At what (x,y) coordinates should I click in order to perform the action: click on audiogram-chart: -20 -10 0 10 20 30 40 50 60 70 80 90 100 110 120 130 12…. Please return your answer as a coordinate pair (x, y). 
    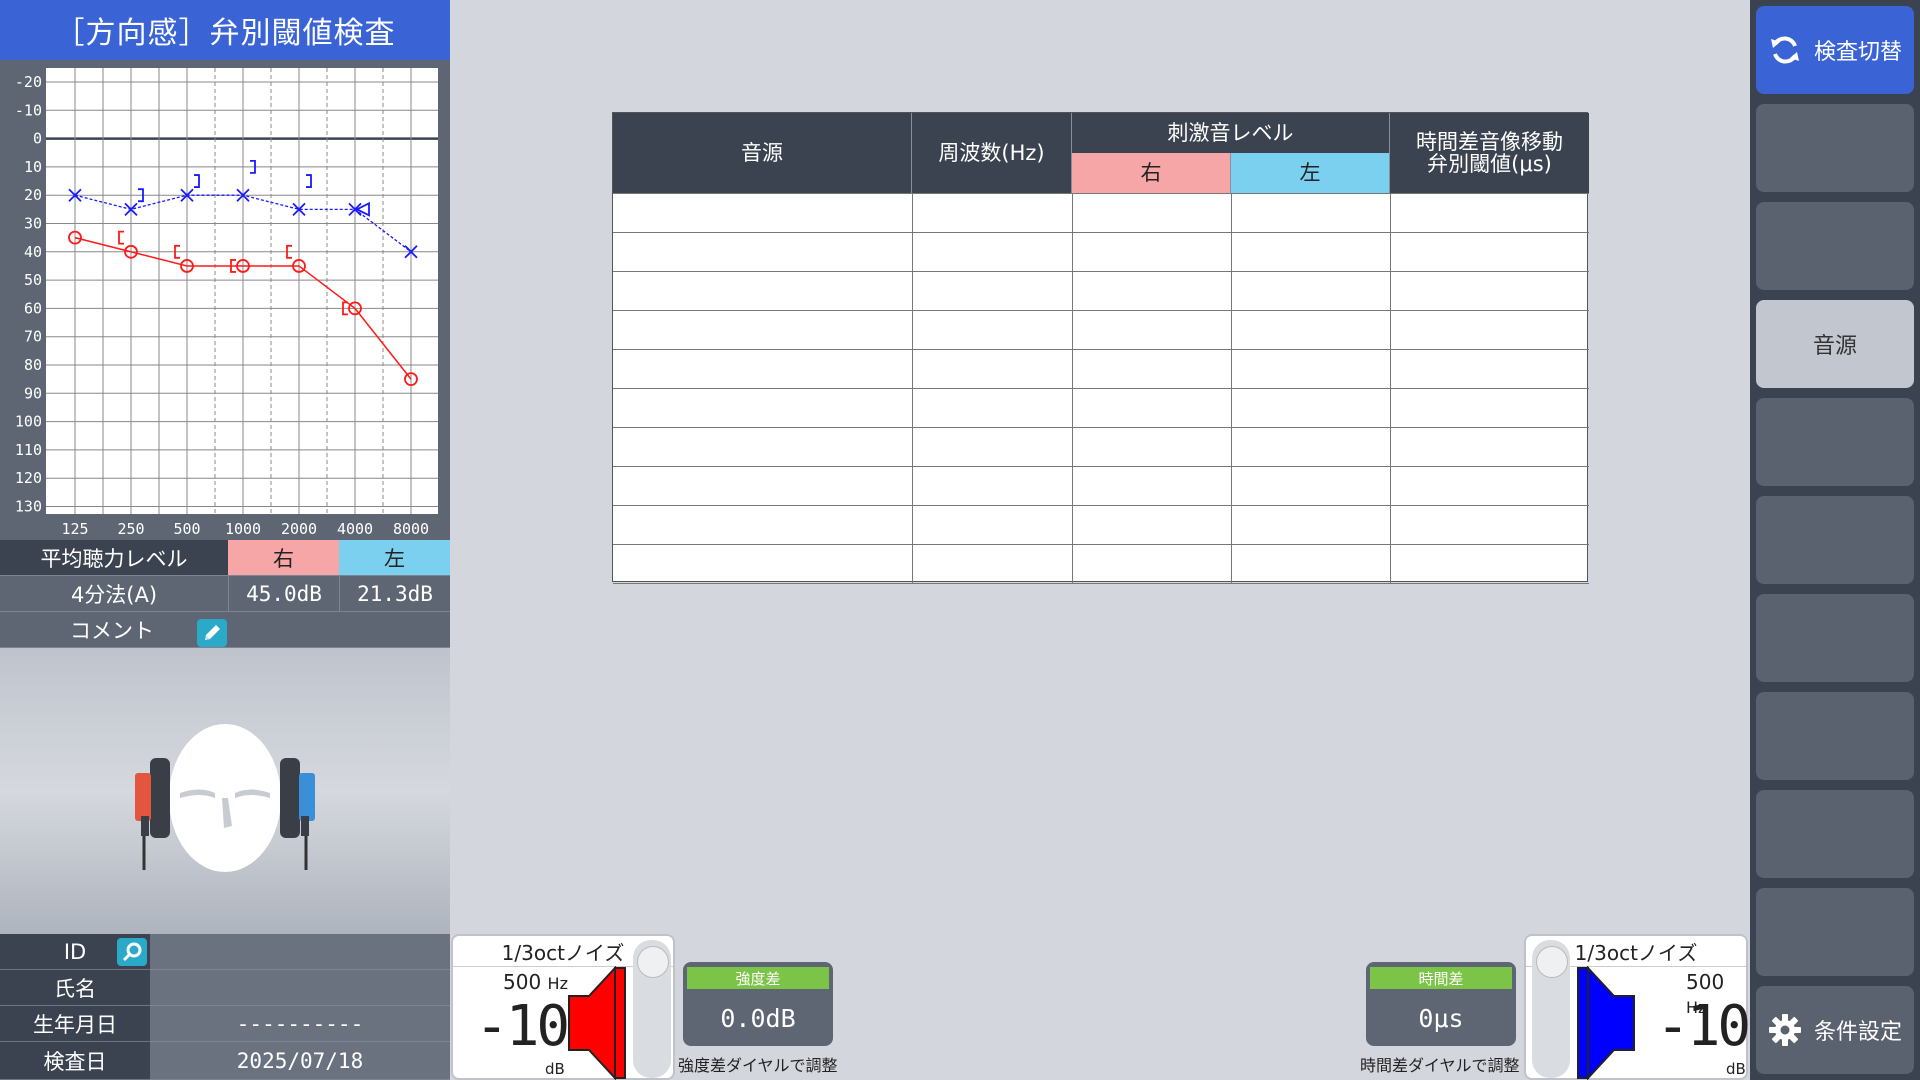
    Looking at the image, I should click on (226, 303).